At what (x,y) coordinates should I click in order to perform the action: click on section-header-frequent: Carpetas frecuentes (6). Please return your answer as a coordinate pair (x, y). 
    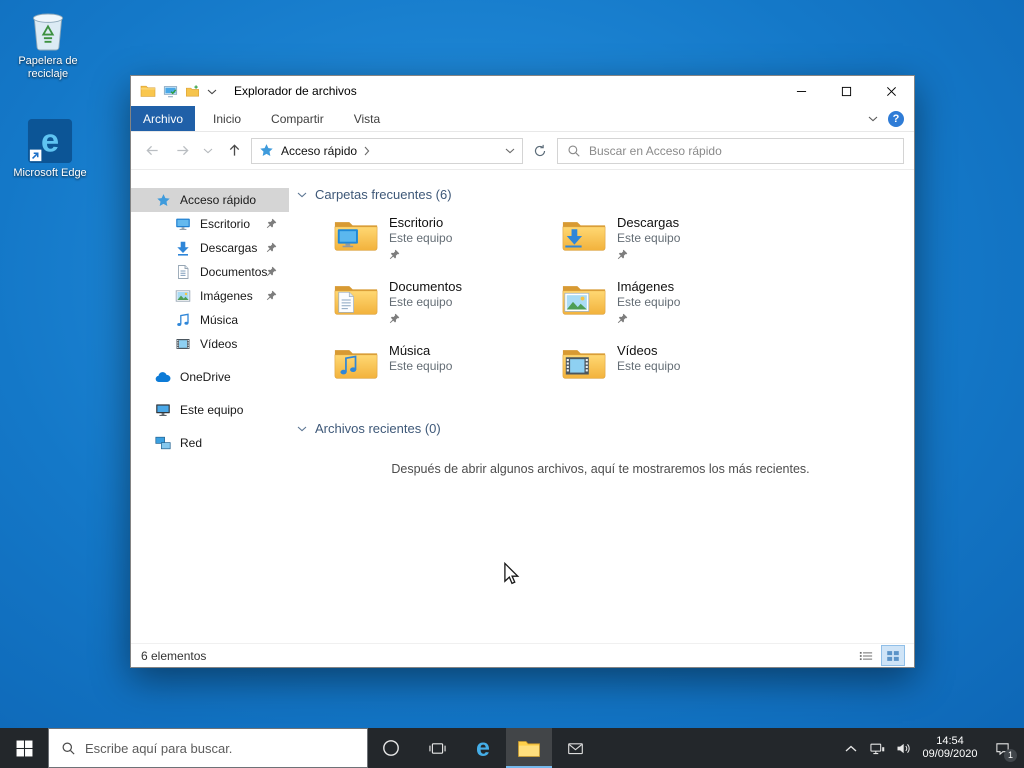
    Looking at the image, I should click on (600, 194).